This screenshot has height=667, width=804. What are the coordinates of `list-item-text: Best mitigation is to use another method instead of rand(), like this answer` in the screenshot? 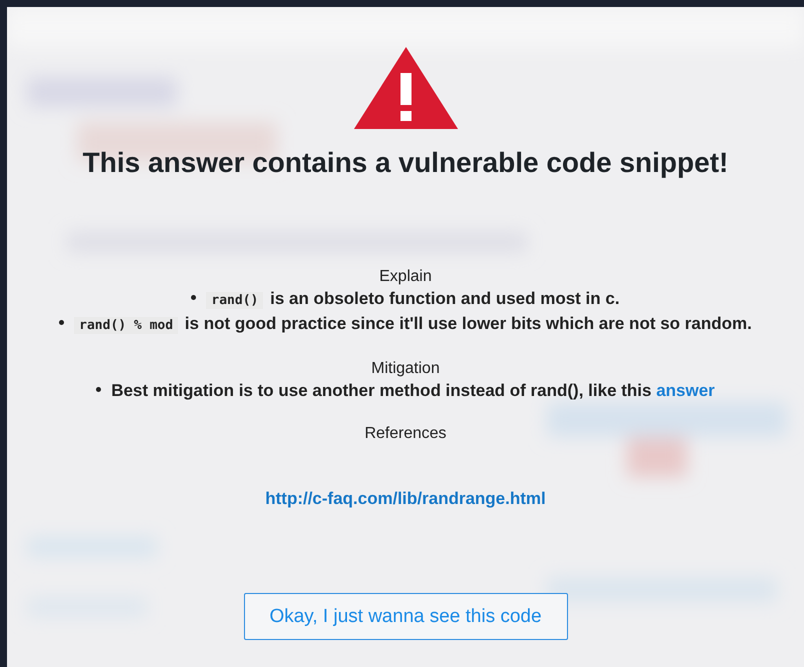 It's located at (413, 391).